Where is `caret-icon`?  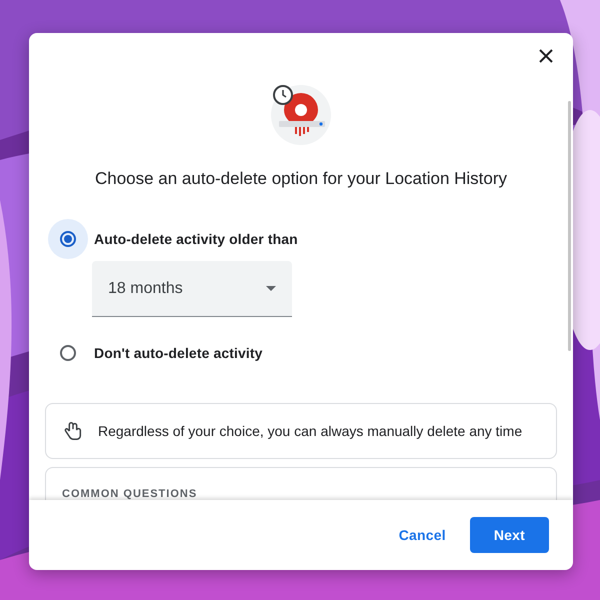
caret-icon is located at coordinates (271, 288).